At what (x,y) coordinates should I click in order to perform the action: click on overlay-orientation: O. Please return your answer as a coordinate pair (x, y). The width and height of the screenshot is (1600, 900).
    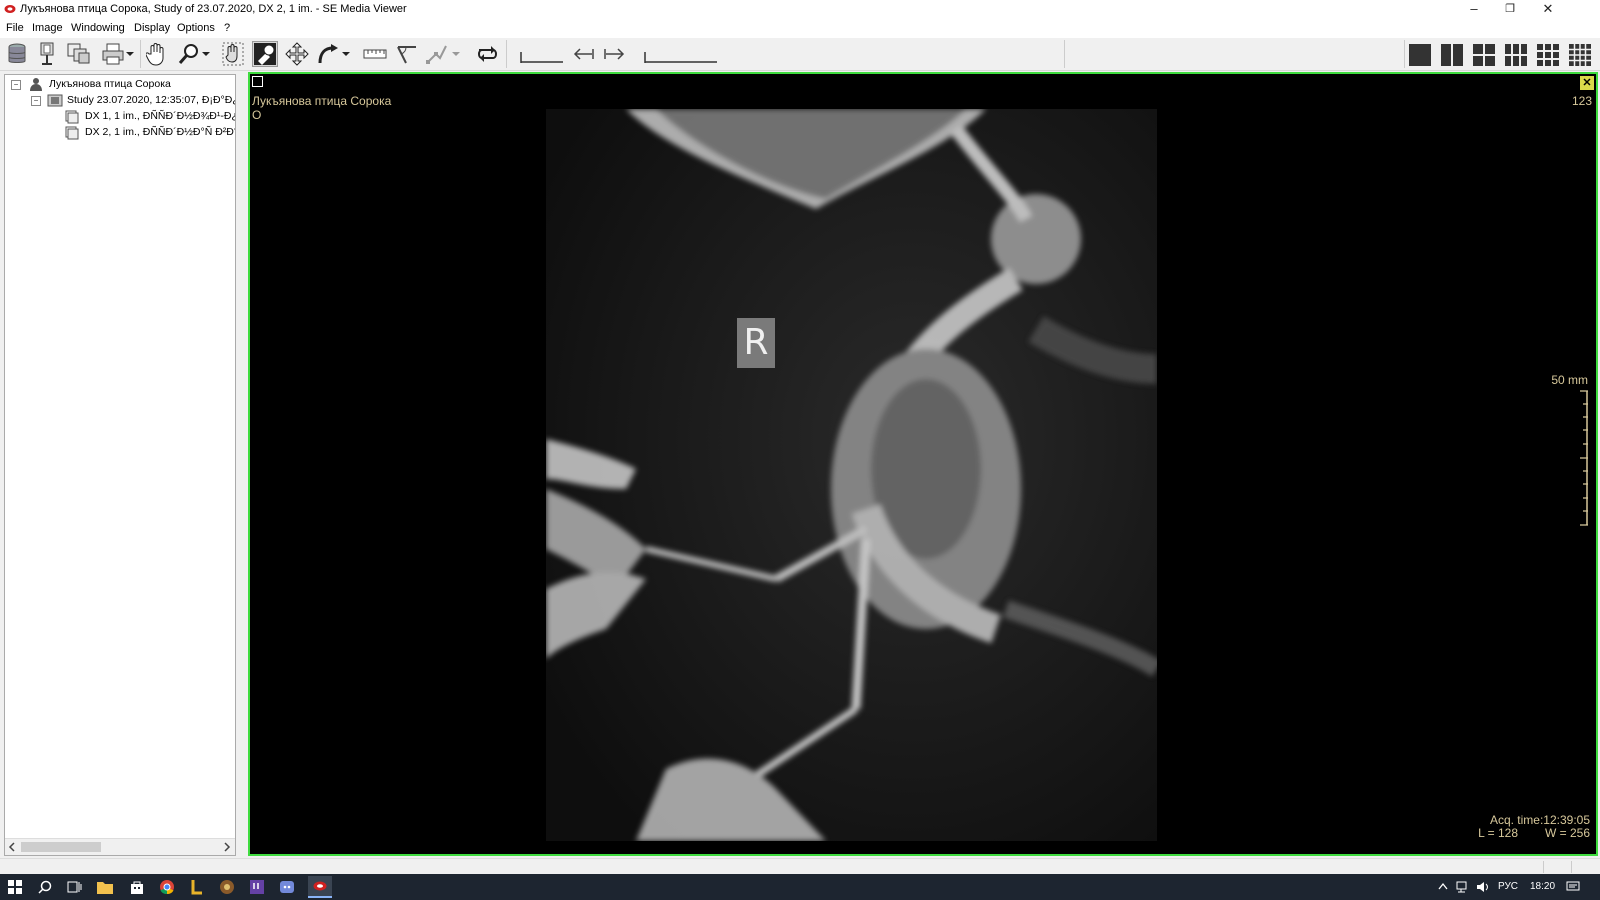
    Looking at the image, I should click on (257, 115).